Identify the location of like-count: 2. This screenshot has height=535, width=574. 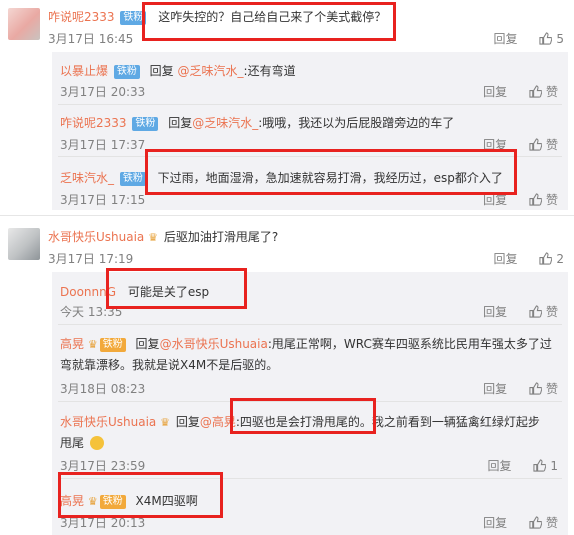
(560, 259).